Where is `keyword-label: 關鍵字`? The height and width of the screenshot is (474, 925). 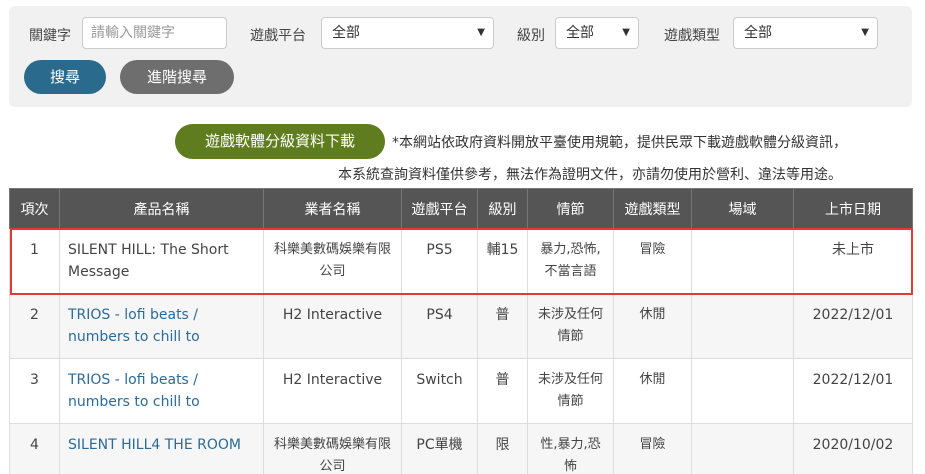 keyword-label: 關鍵字 is located at coordinates (50, 36).